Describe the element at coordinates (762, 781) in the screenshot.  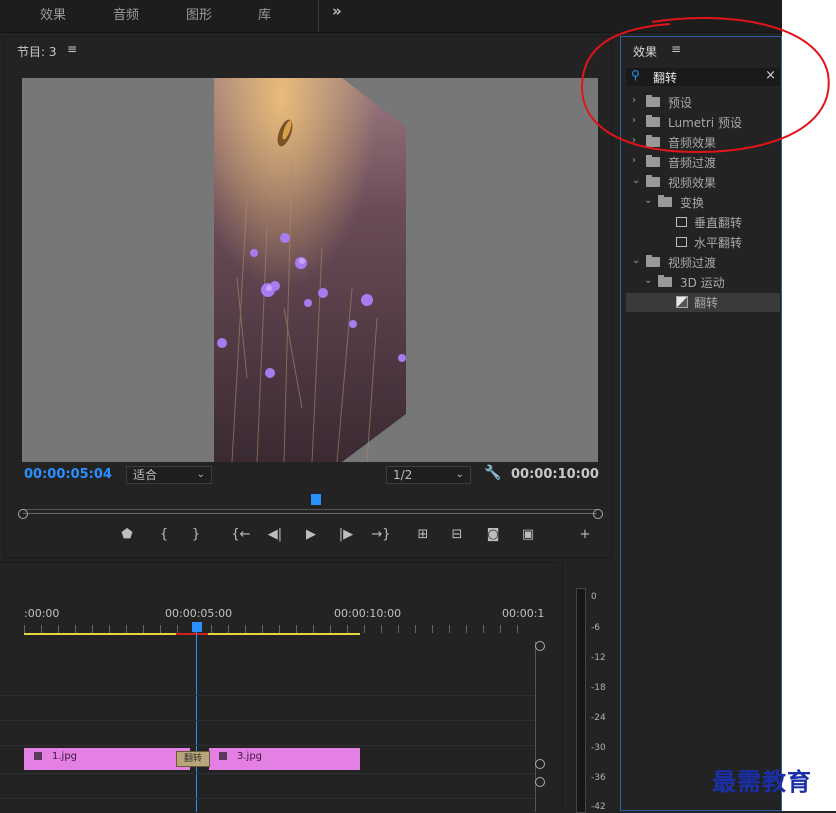
I see `watermark-logo: 最需教育` at that location.